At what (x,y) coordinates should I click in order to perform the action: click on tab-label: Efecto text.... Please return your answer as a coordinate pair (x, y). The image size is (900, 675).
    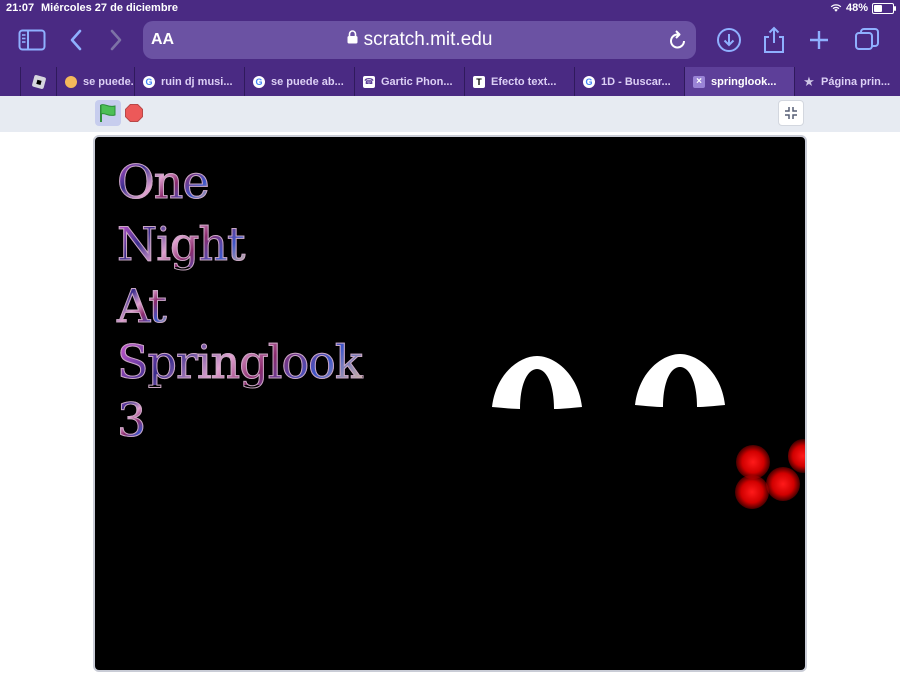
    Looking at the image, I should click on (524, 81).